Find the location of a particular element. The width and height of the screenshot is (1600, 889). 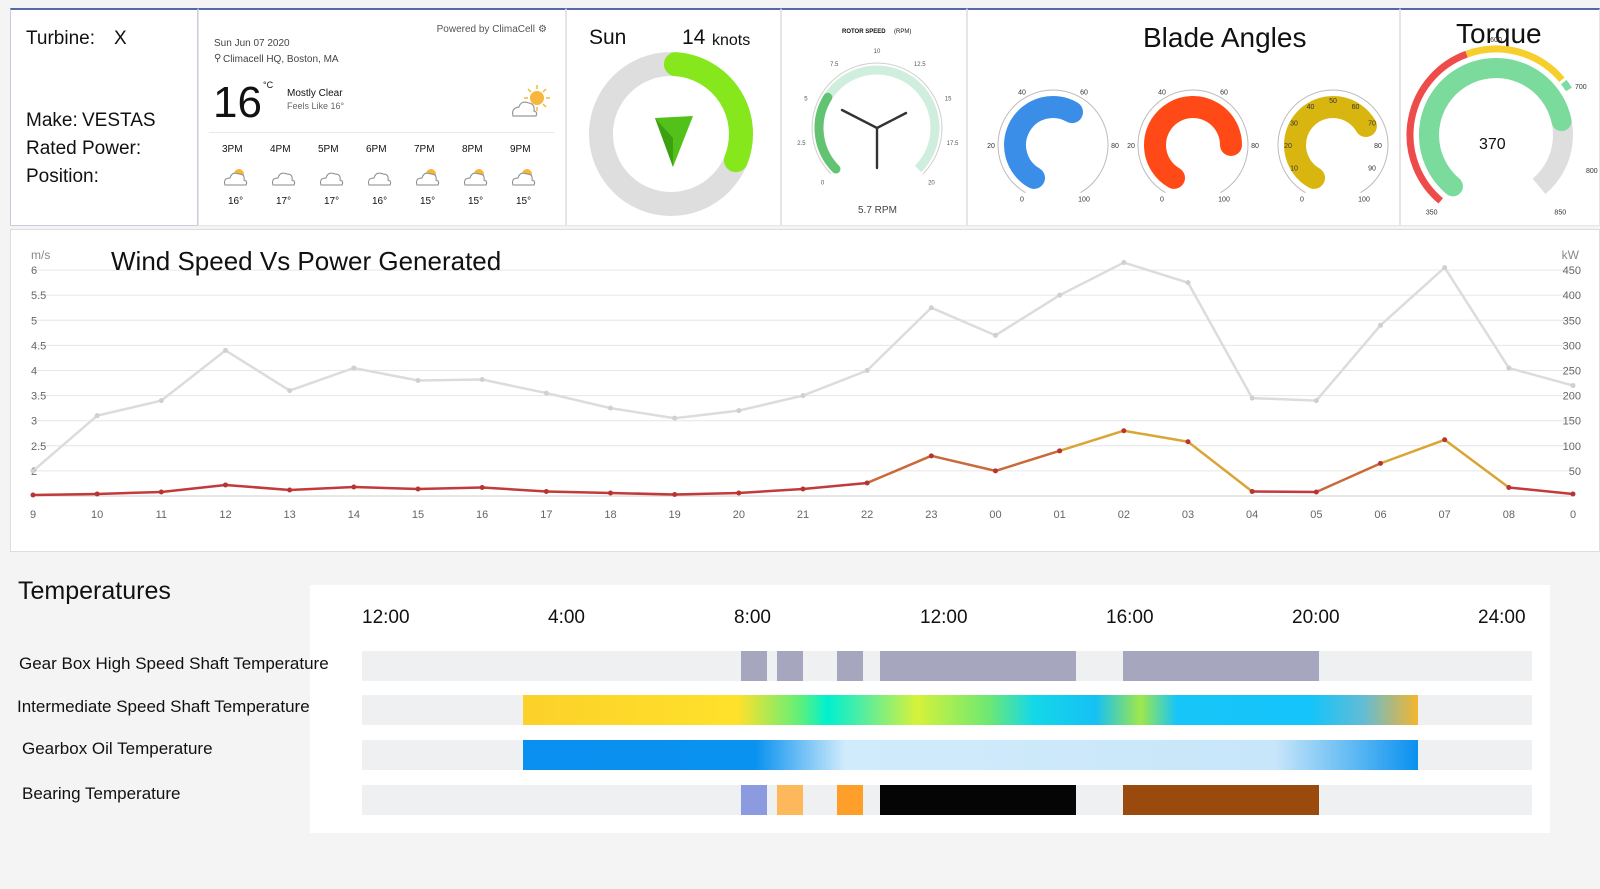

temp-row-bearing is located at coordinates (947, 800).